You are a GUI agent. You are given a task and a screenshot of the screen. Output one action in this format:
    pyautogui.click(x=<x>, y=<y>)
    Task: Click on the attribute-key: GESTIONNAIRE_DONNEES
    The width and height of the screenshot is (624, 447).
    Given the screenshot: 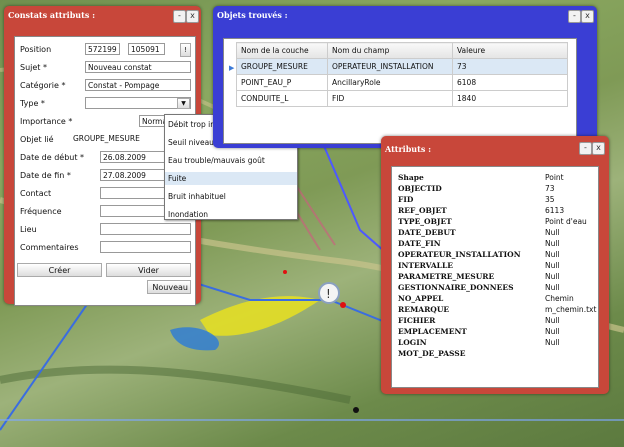 What is the action you would take?
    pyautogui.click(x=456, y=287)
    